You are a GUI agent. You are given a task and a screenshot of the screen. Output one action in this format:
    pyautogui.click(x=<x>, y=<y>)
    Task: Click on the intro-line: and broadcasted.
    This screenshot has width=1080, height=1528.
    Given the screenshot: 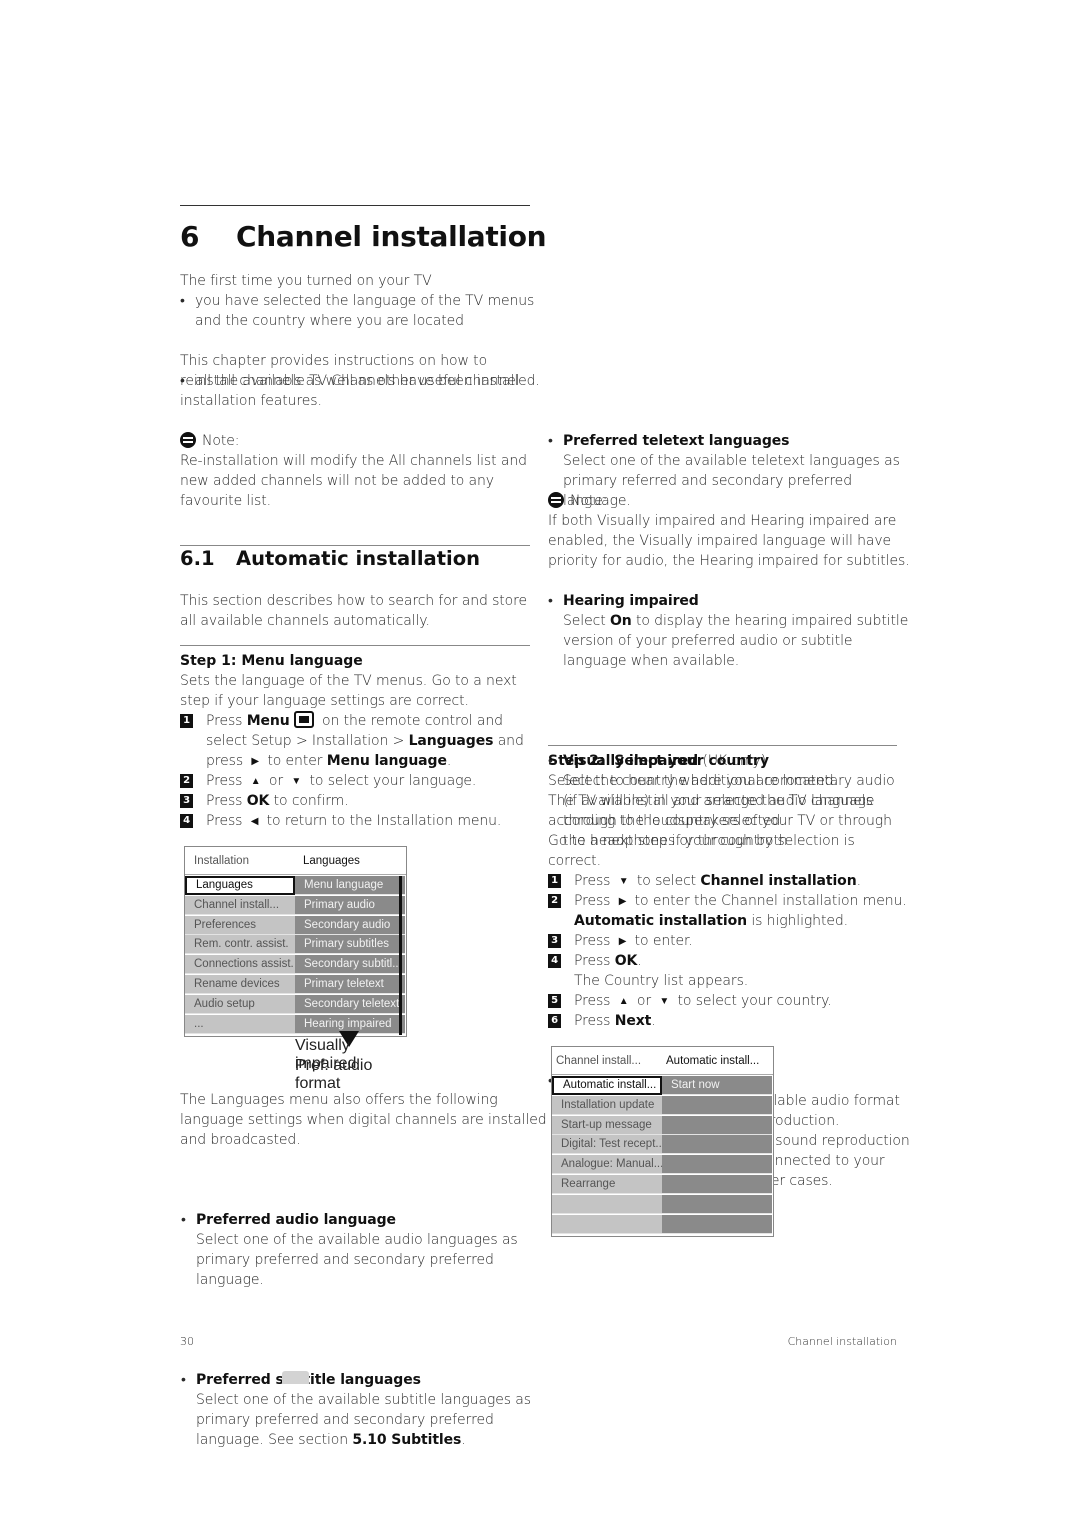 What is the action you would take?
    pyautogui.click(x=240, y=1140)
    